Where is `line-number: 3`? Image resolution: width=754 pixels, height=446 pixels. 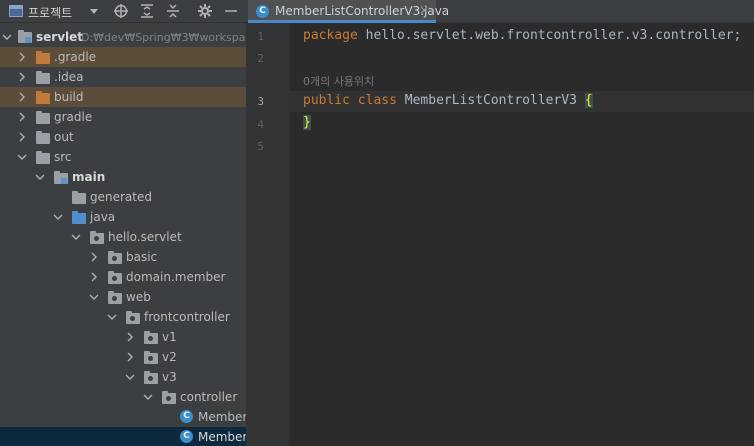
line-number: 3 is located at coordinates (260, 101).